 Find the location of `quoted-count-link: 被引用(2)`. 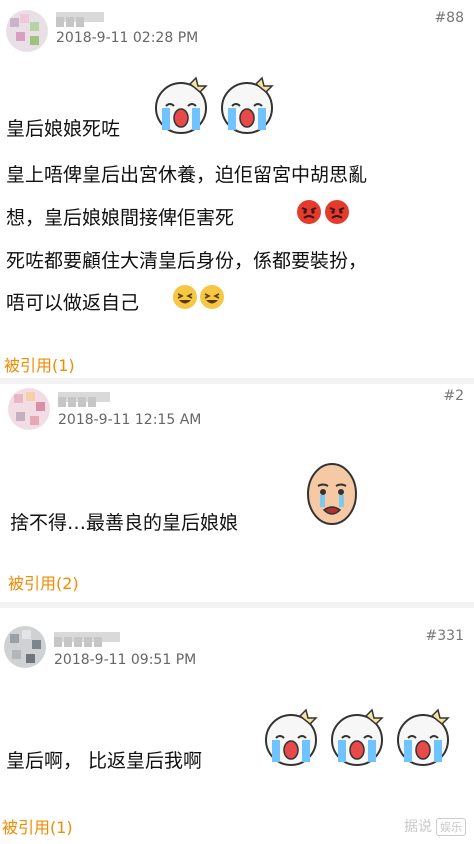

quoted-count-link: 被引用(2) is located at coordinates (43, 582).